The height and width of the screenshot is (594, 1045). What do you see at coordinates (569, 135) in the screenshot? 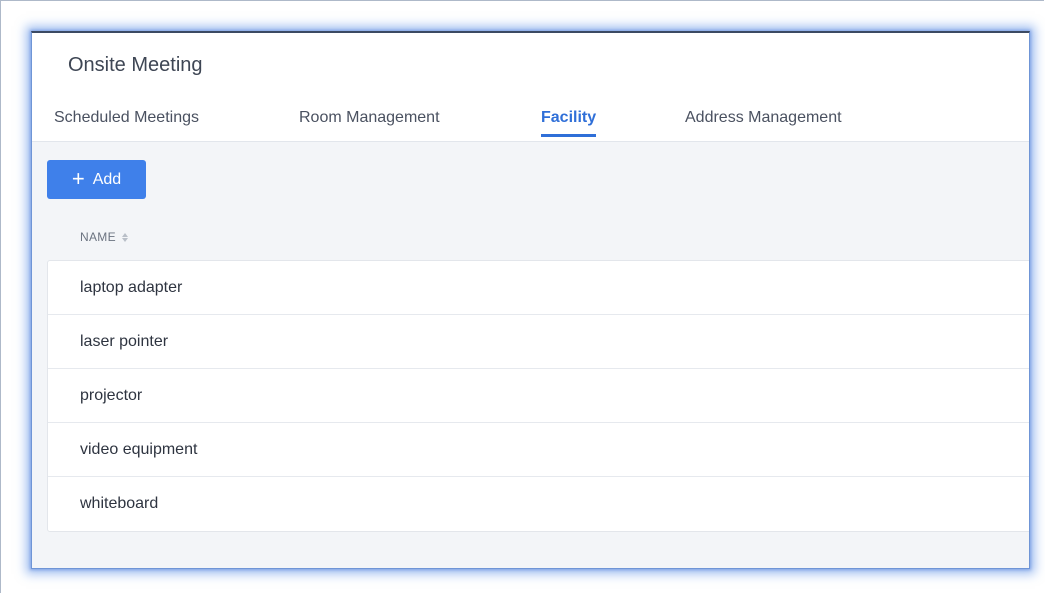
I see `active-tab-indicator` at bounding box center [569, 135].